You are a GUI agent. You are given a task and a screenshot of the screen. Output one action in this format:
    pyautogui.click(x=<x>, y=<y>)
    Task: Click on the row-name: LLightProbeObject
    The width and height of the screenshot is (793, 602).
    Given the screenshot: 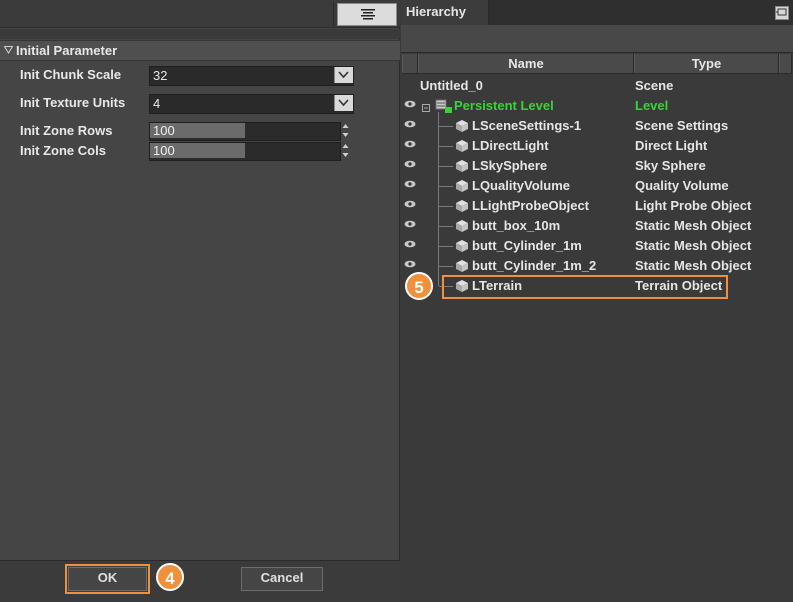 What is the action you would take?
    pyautogui.click(x=530, y=205)
    